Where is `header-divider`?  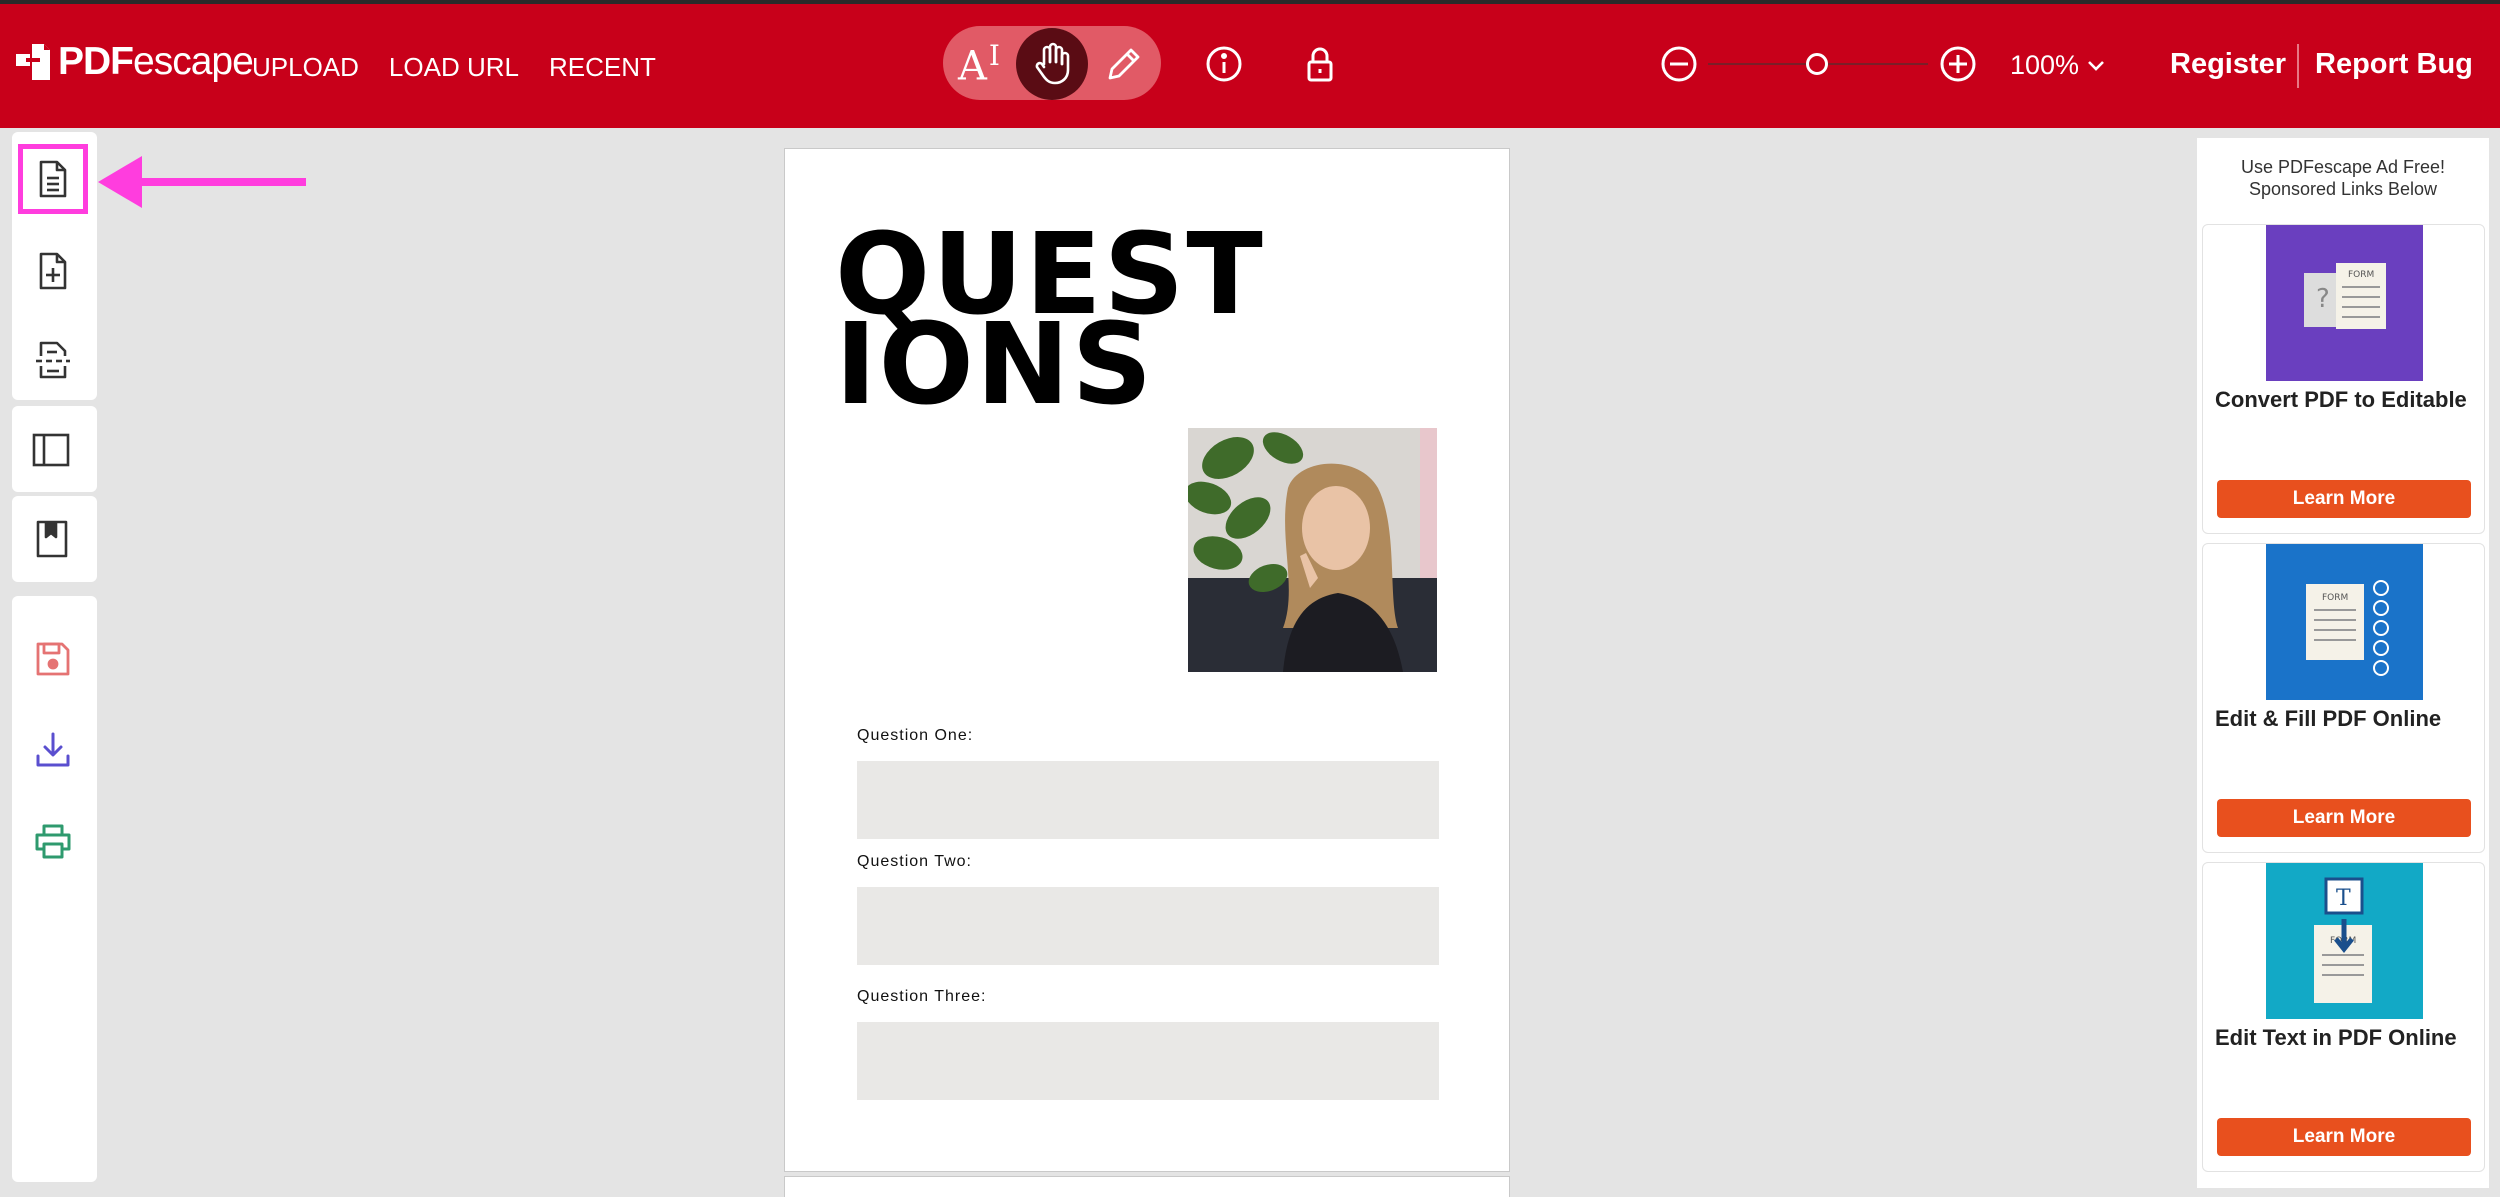 header-divider is located at coordinates (2298, 66).